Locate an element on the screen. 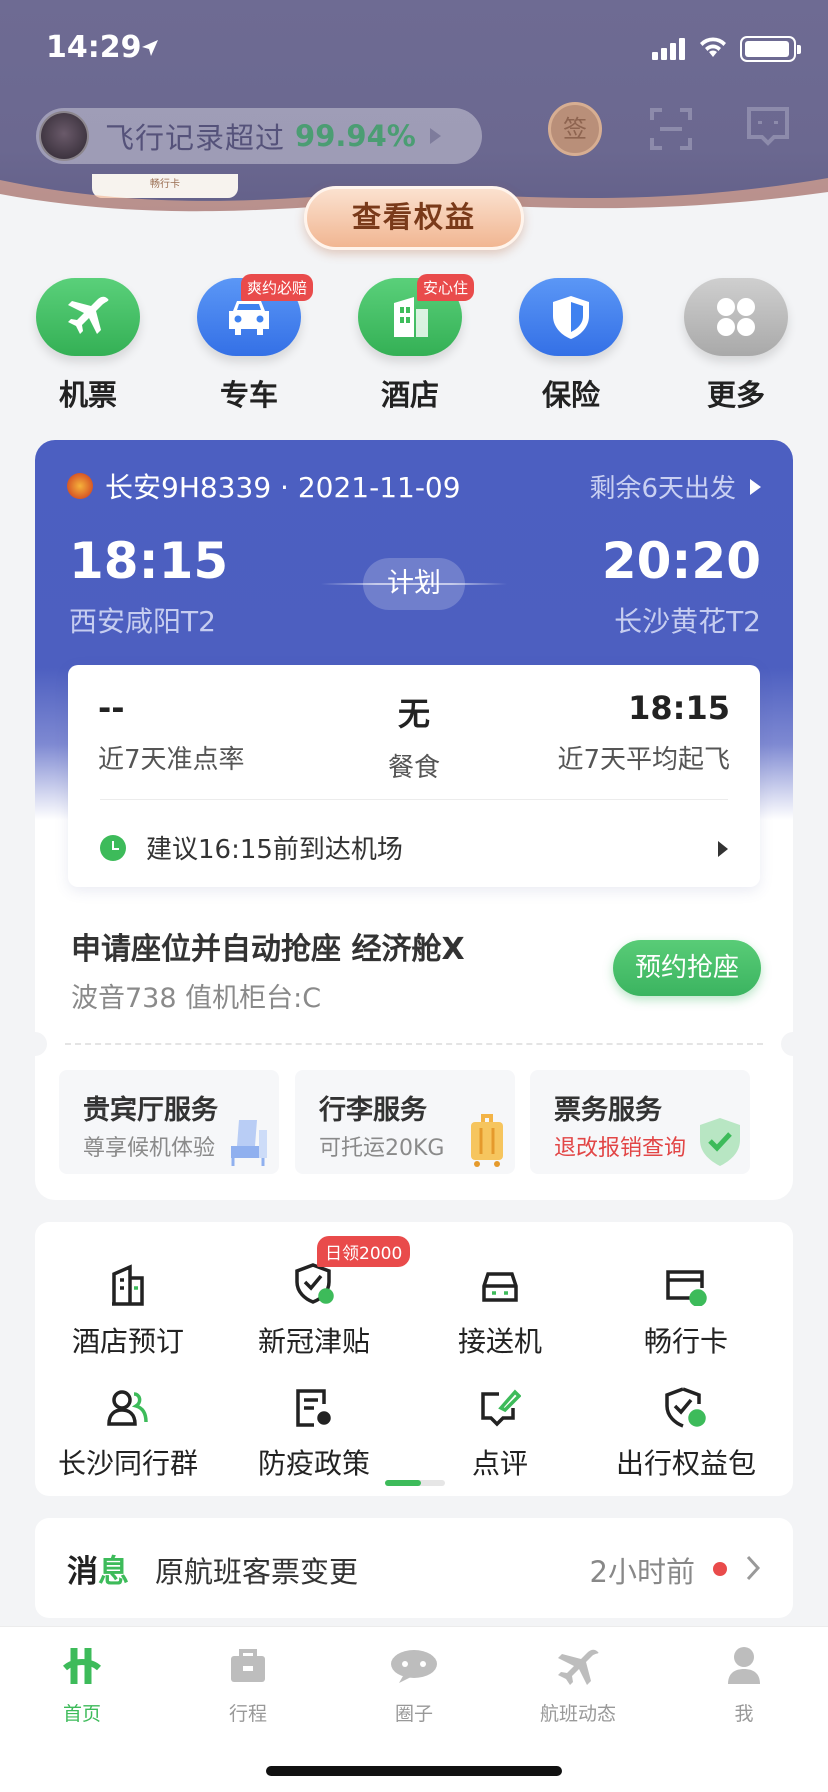 This screenshot has height=1792, width=828. tab-label: 圈子 is located at coordinates (413, 1714).